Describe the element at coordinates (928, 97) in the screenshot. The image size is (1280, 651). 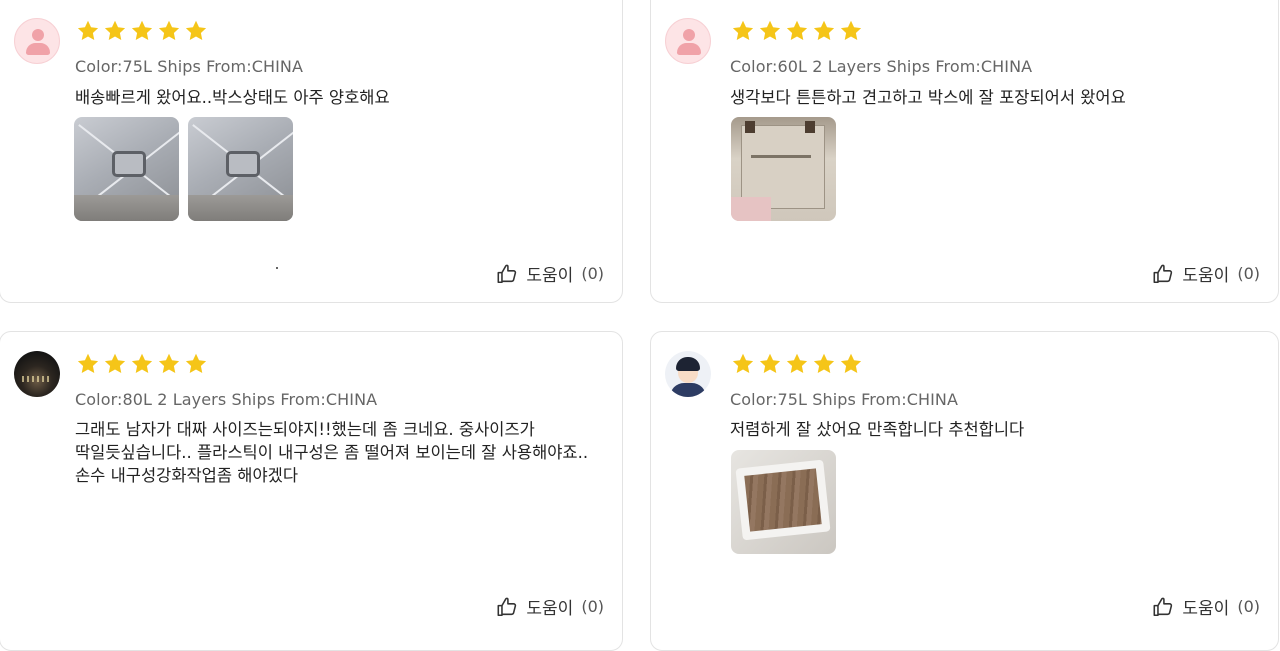
I see `review-text: 생각보다 튼튼하고 견고하고 박스에 잘 포장되어서 왔어요` at that location.